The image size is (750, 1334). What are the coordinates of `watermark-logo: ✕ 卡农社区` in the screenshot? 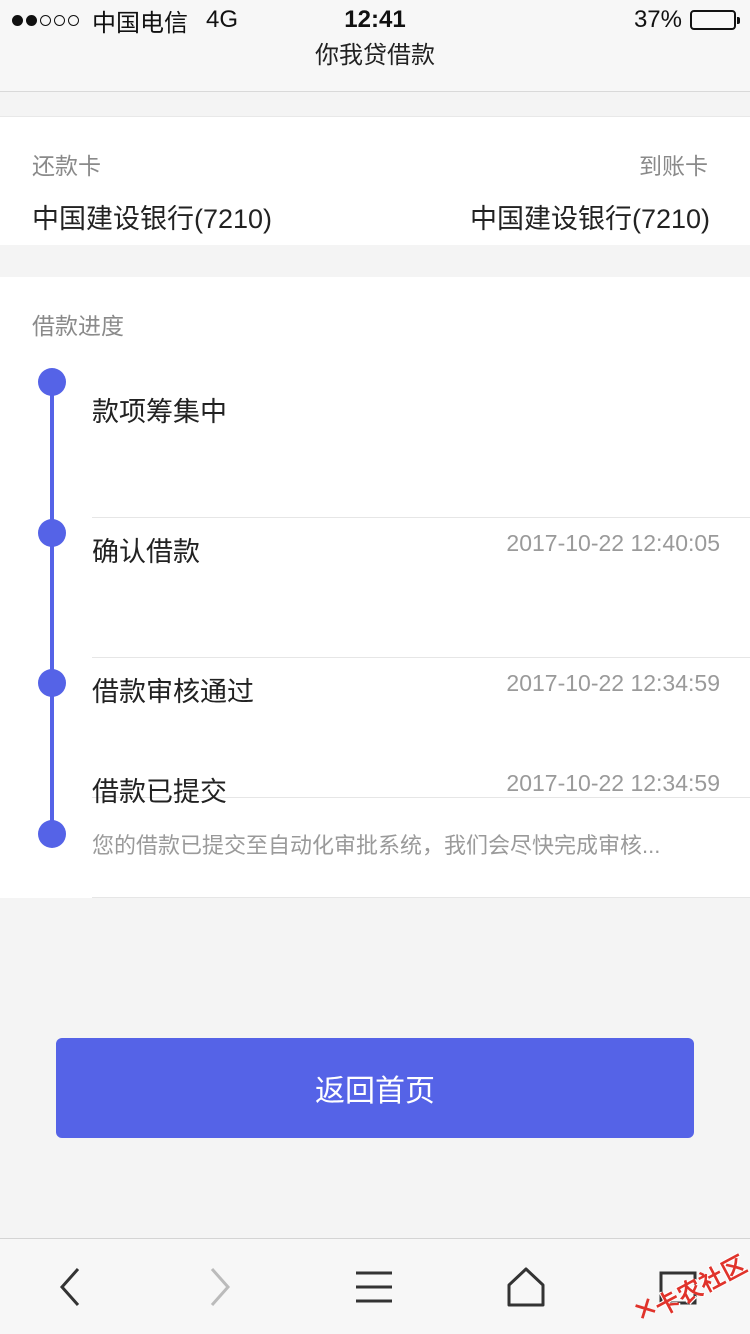 It's located at (687, 1288).